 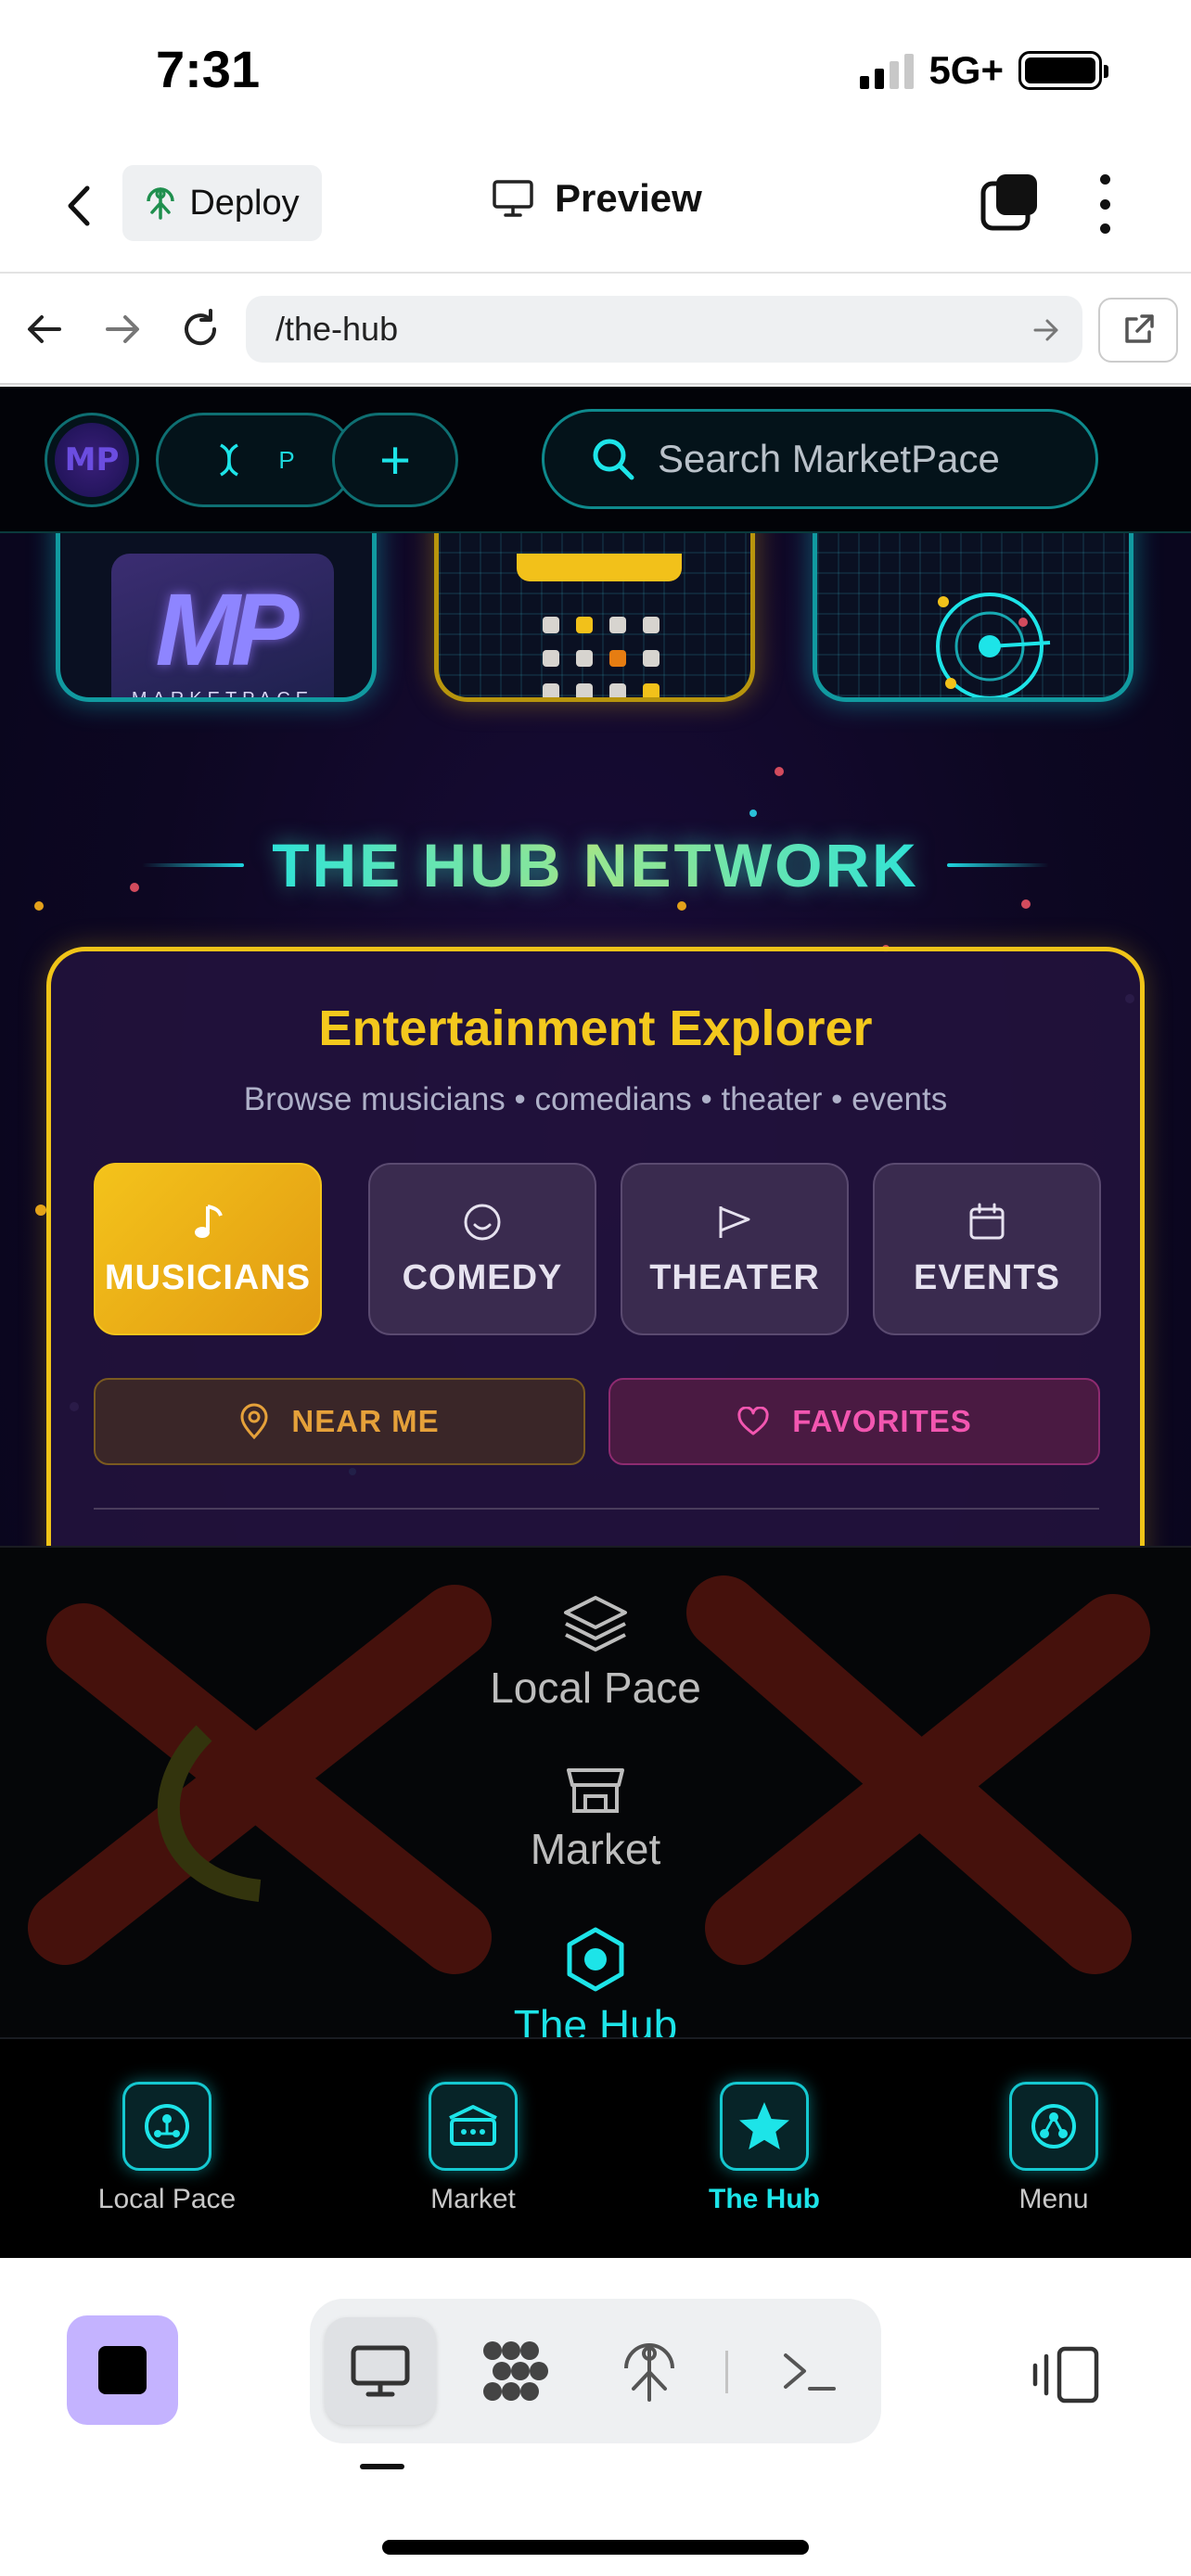 I want to click on tab-market: Market, so click(x=473, y=2149).